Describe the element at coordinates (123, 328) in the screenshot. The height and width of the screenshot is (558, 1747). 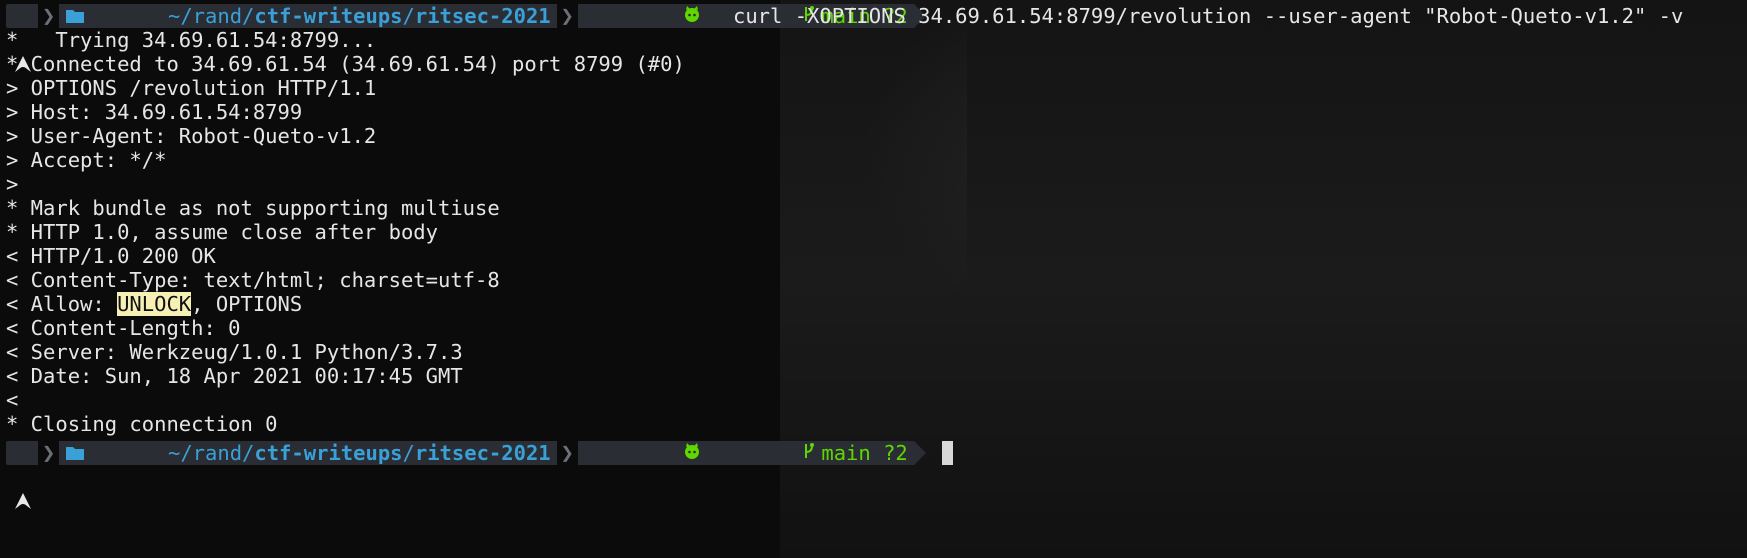
I see `output-line: < Content-Length: 0` at that location.